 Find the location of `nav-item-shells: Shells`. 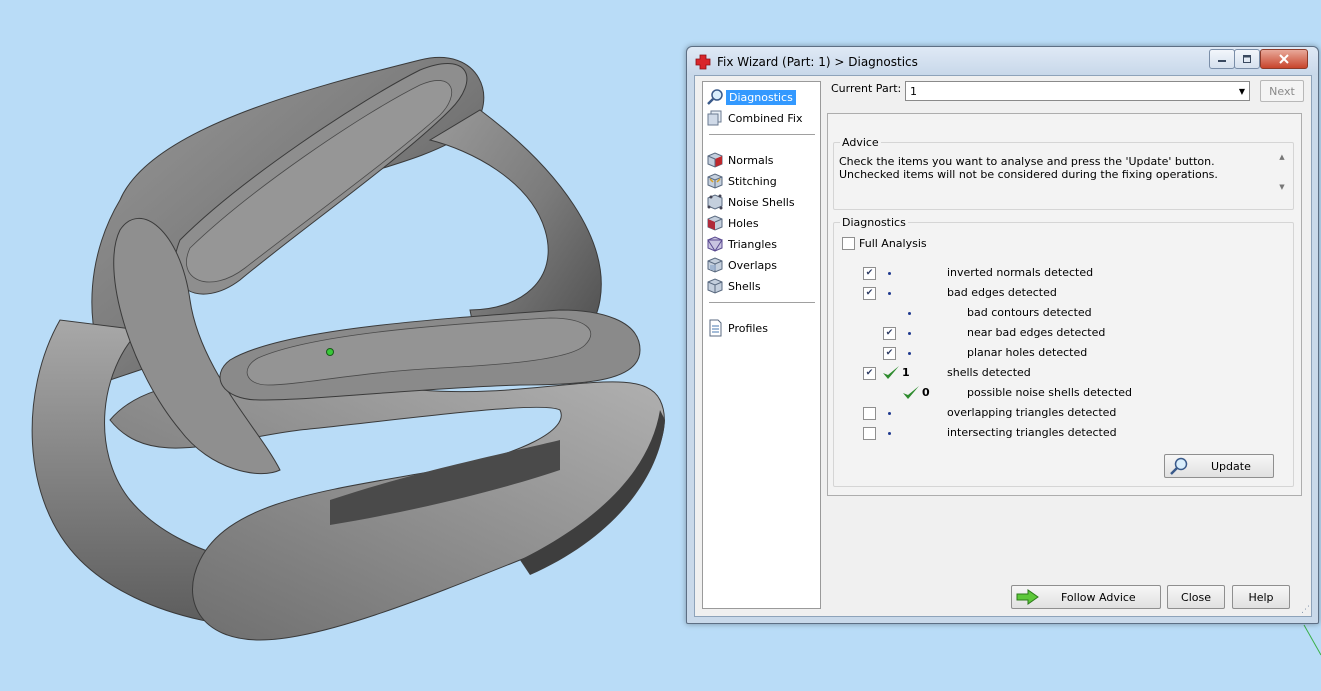

nav-item-shells: Shells is located at coordinates (761, 286).